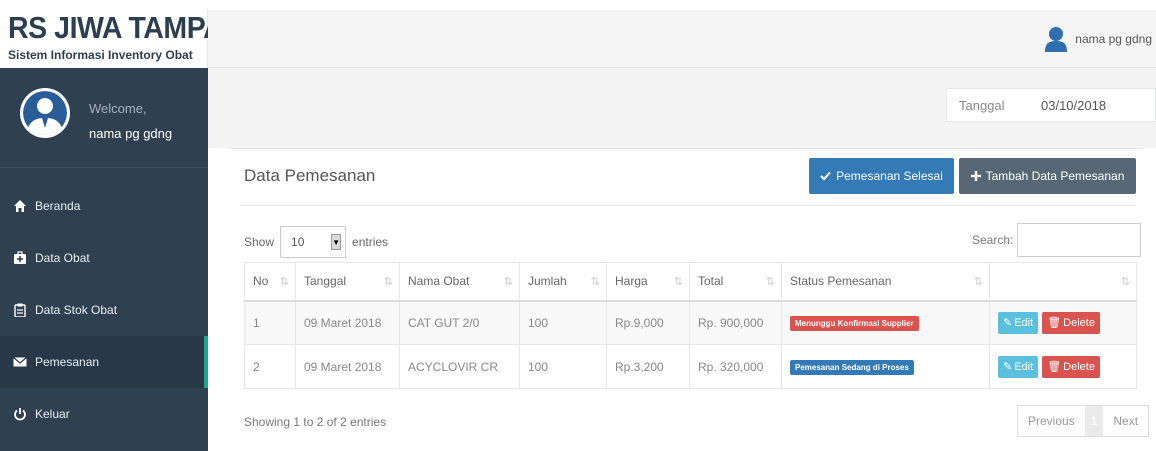  Describe the element at coordinates (648, 322) in the screenshot. I see `cell-harga: Rp.9,000` at that location.